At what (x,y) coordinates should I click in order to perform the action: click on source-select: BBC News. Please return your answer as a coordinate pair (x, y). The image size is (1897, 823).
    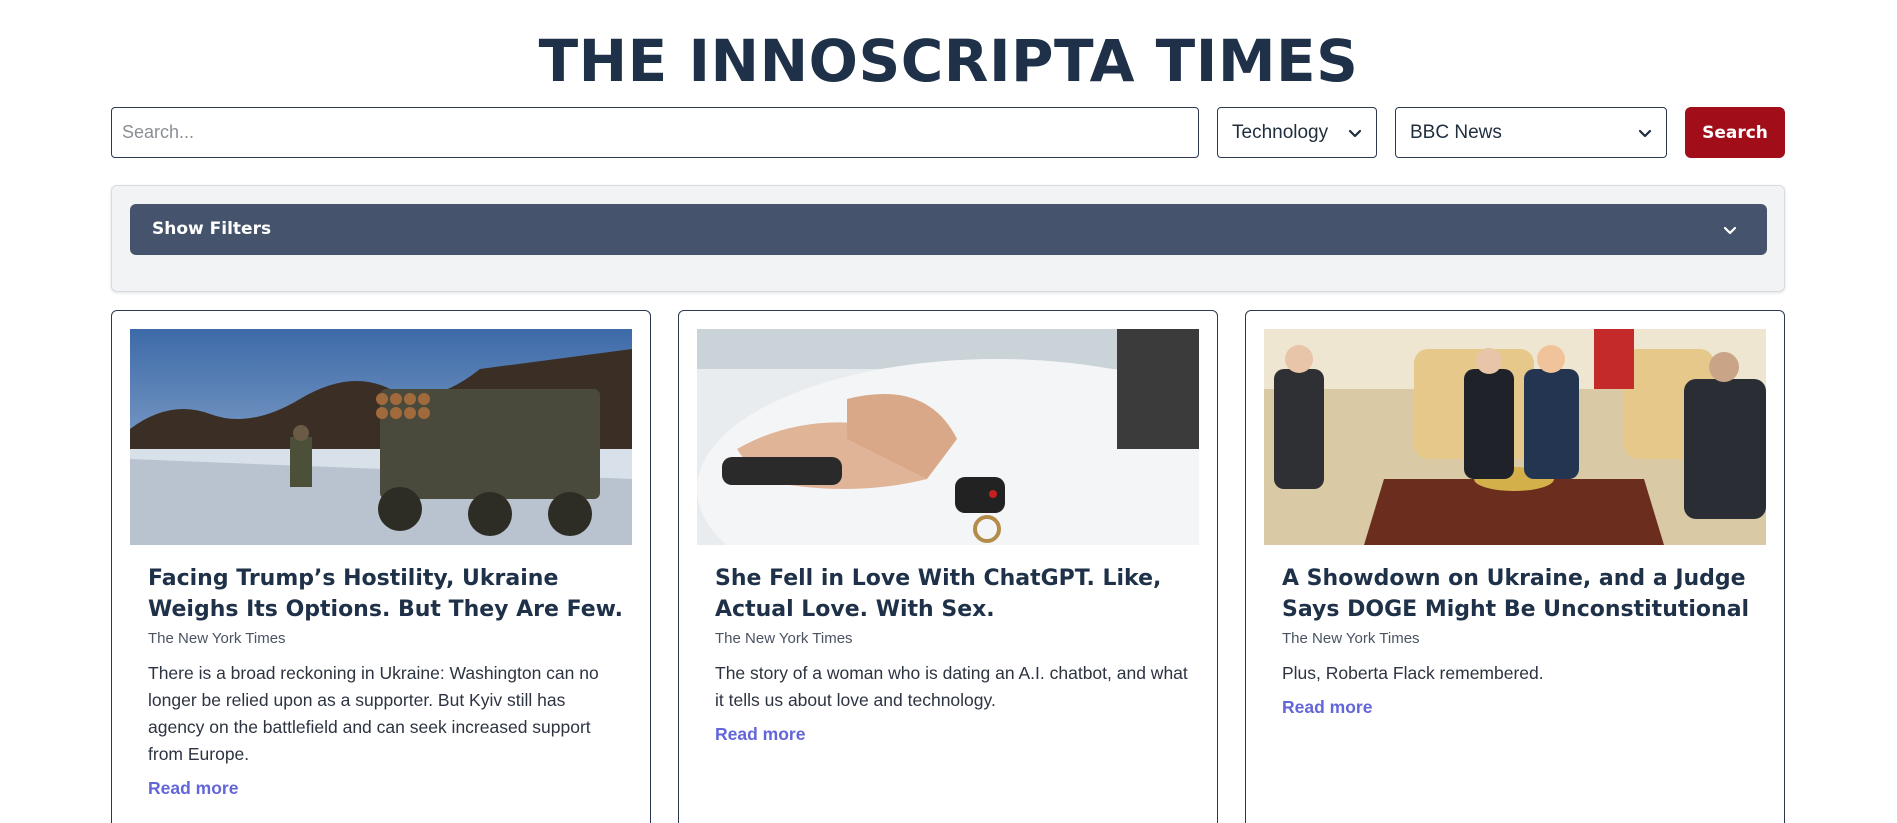
    Looking at the image, I should click on (1531, 132).